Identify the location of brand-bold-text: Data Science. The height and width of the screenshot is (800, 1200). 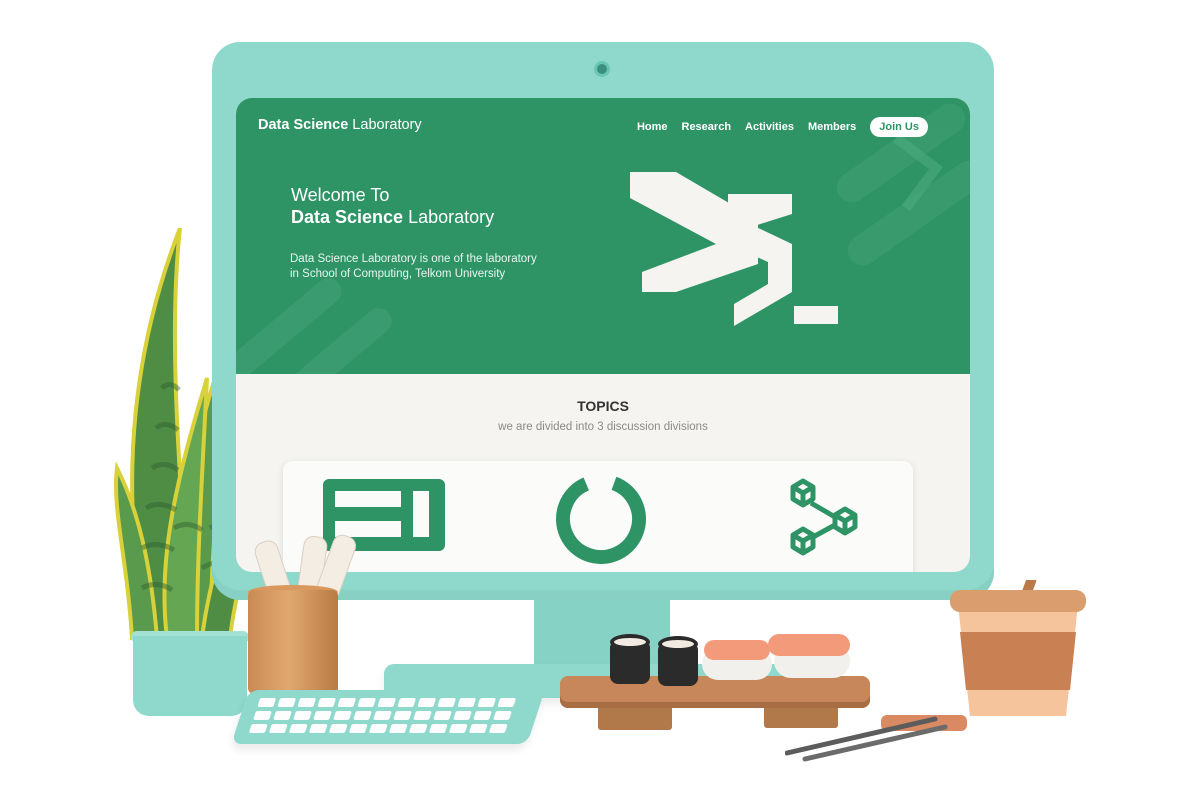
(303, 125).